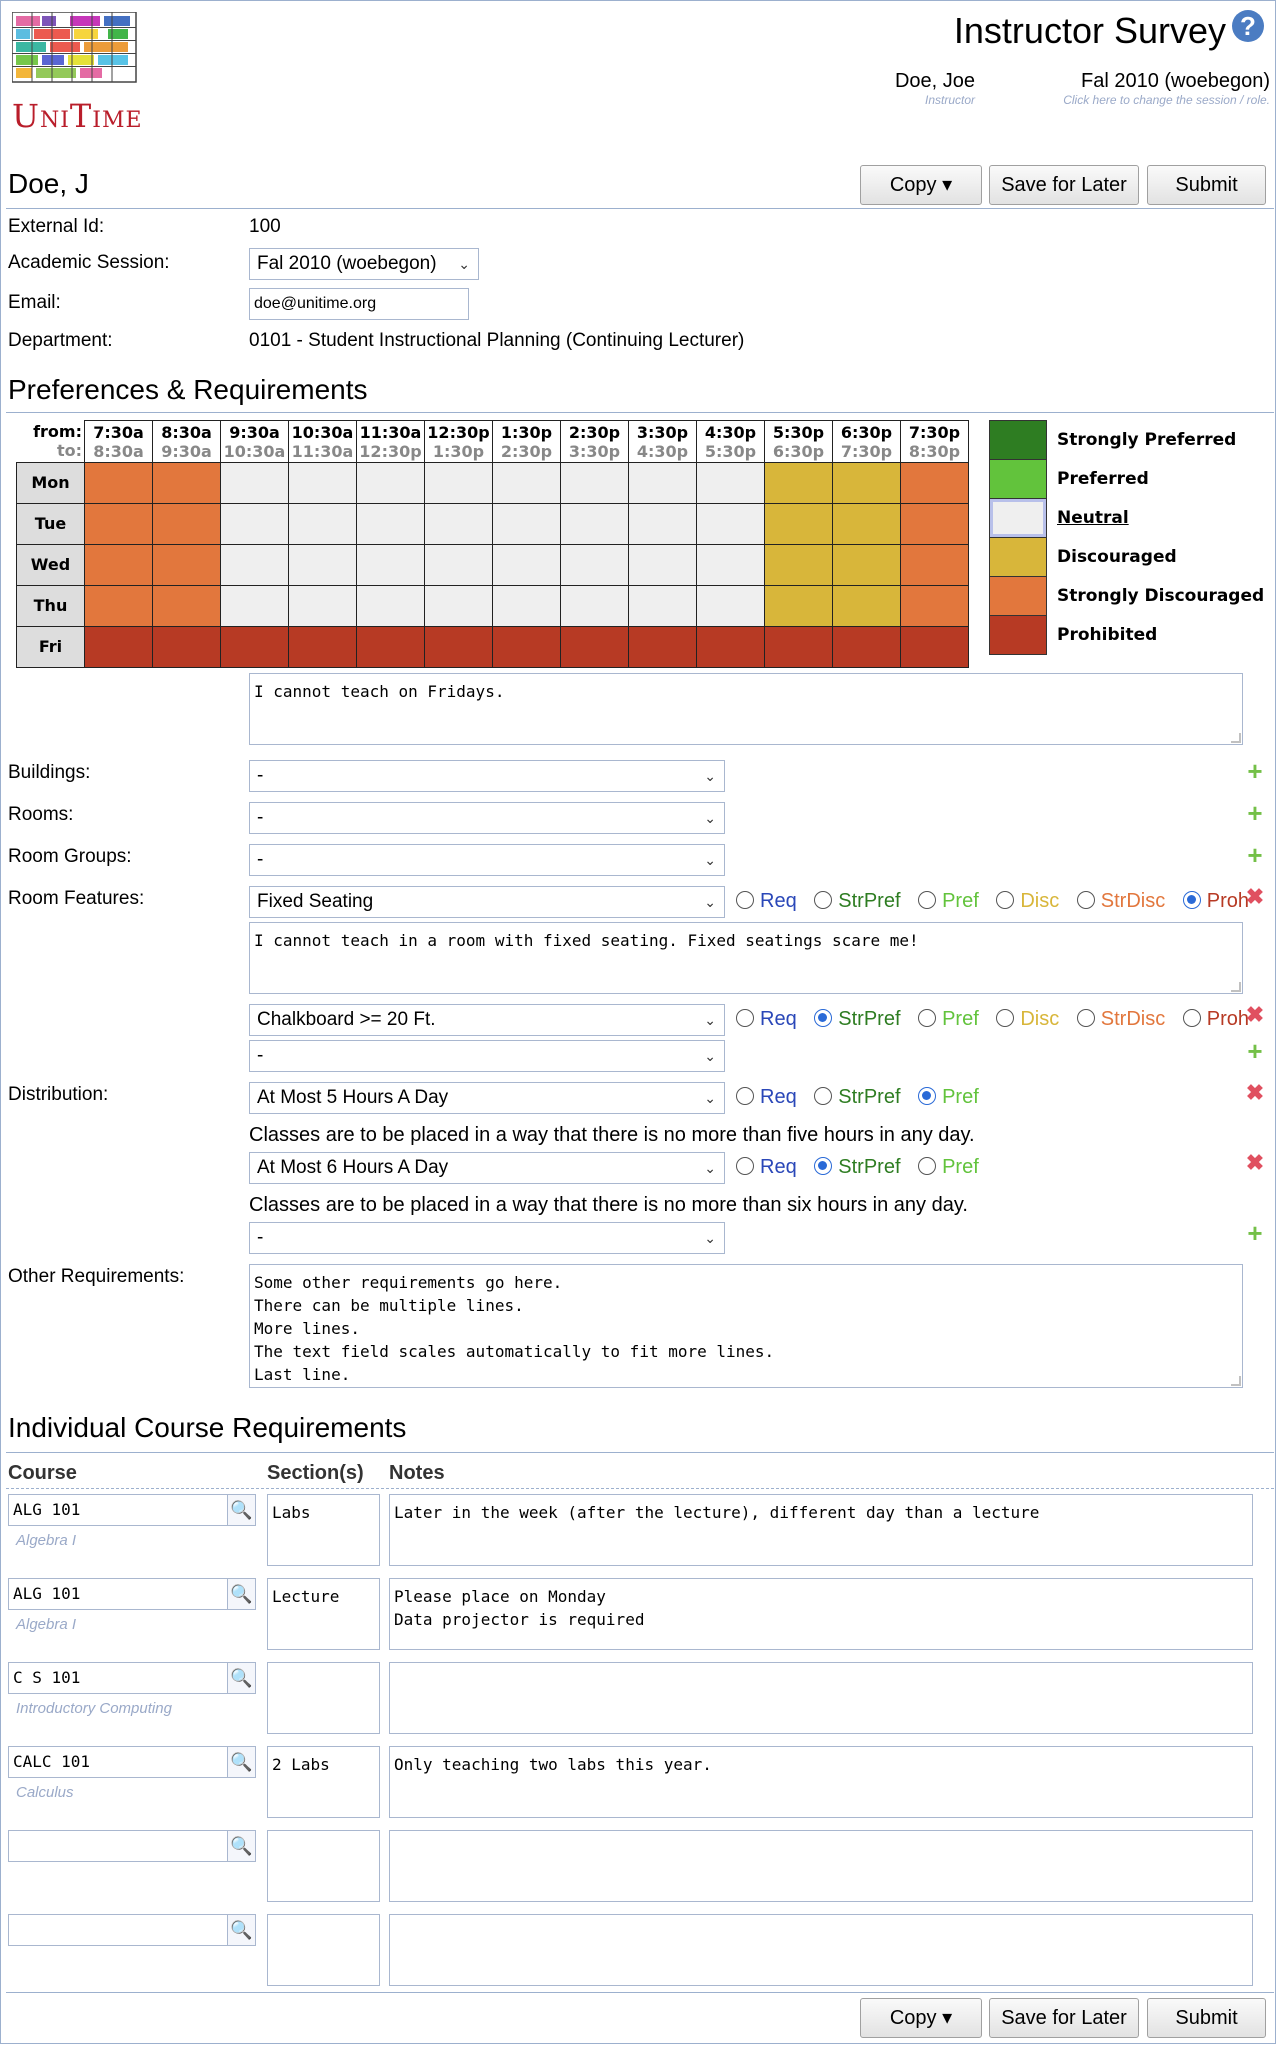 Image resolution: width=1280 pixels, height=2046 pixels. What do you see at coordinates (186, 441) in the screenshot?
I see `time-column-header: 8:30a 9:30a` at bounding box center [186, 441].